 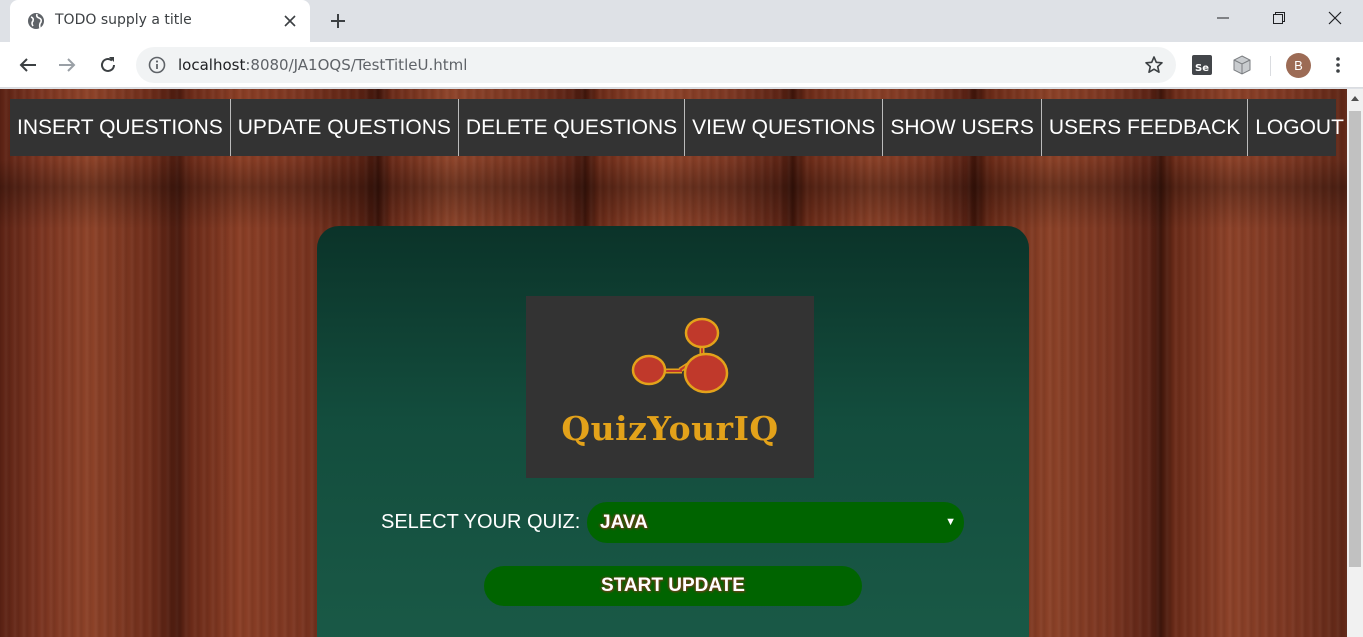 What do you see at coordinates (784, 127) in the screenshot?
I see `nav-view-questions: VIEW QUESTIONS` at bounding box center [784, 127].